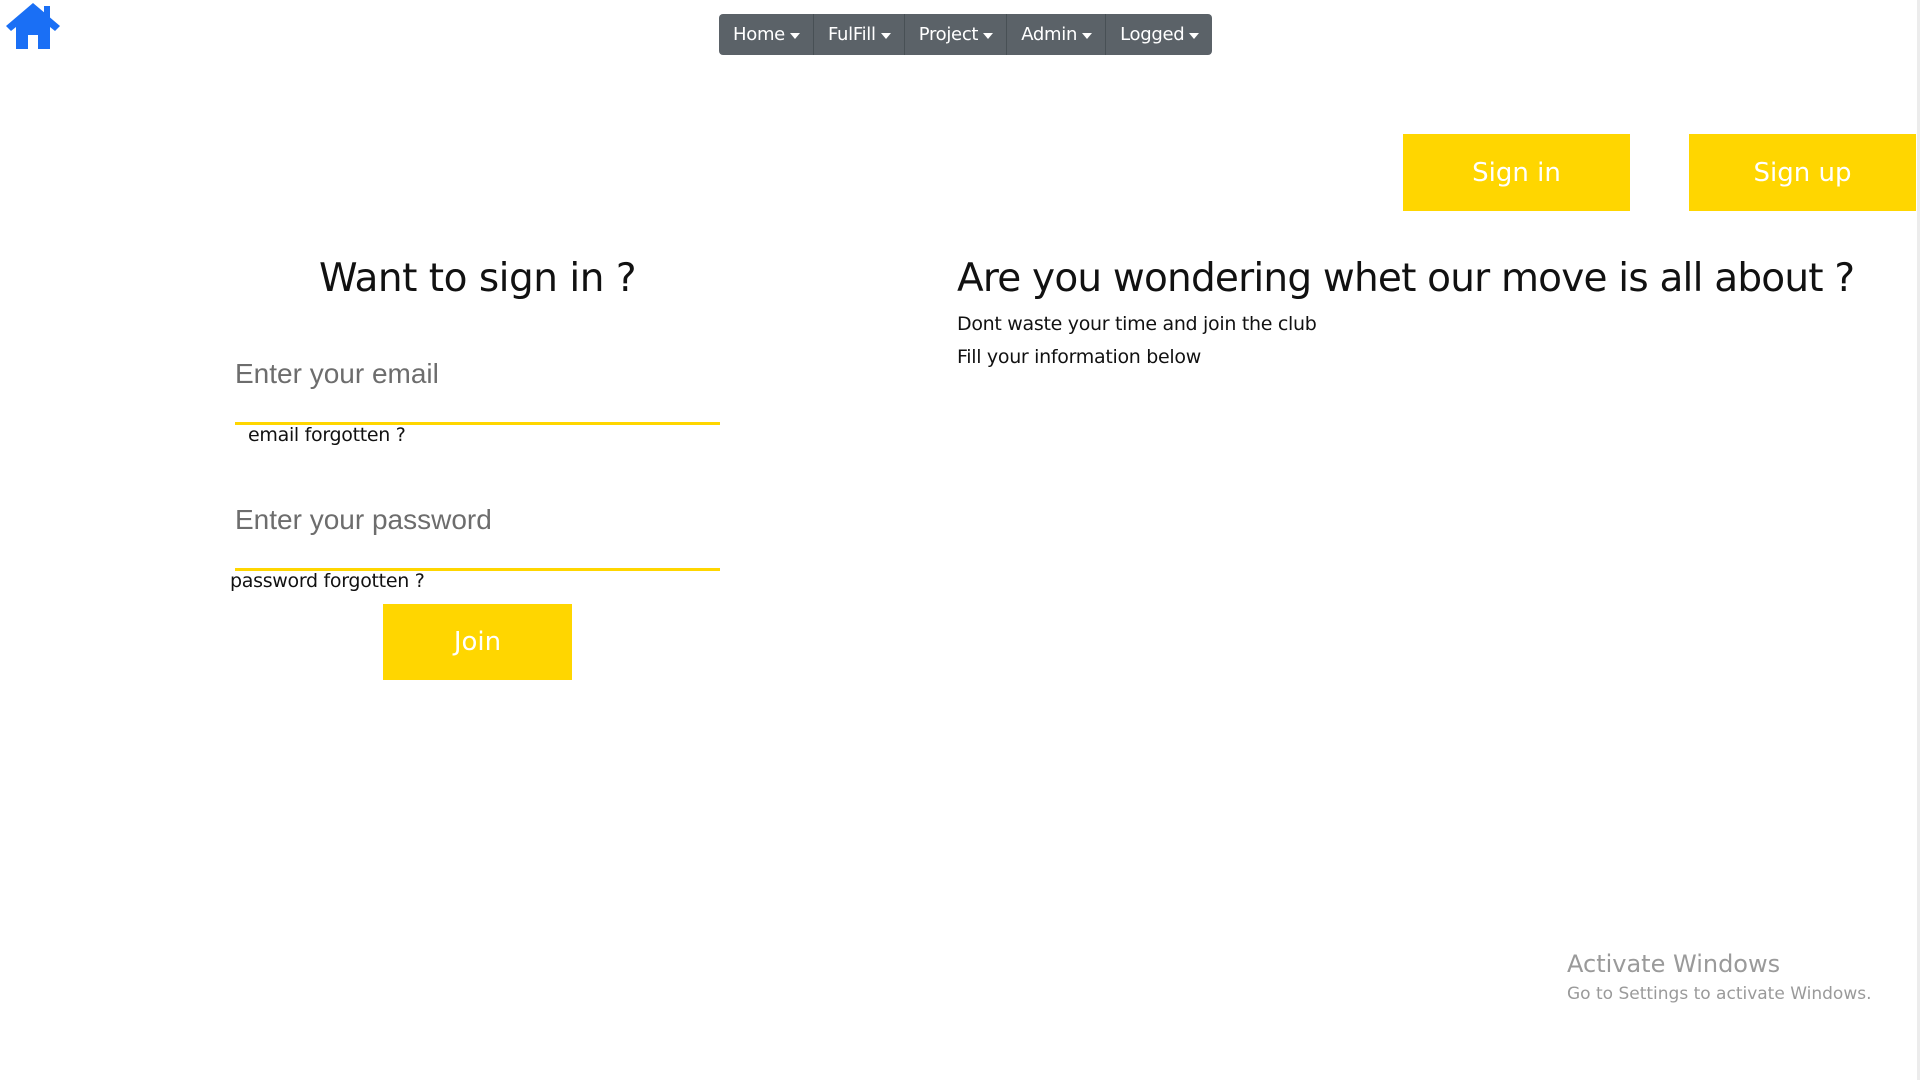 This screenshot has height=1080, width=1920. Describe the element at coordinates (1802, 172) in the screenshot. I see `sign-up-button: Sign up` at that location.